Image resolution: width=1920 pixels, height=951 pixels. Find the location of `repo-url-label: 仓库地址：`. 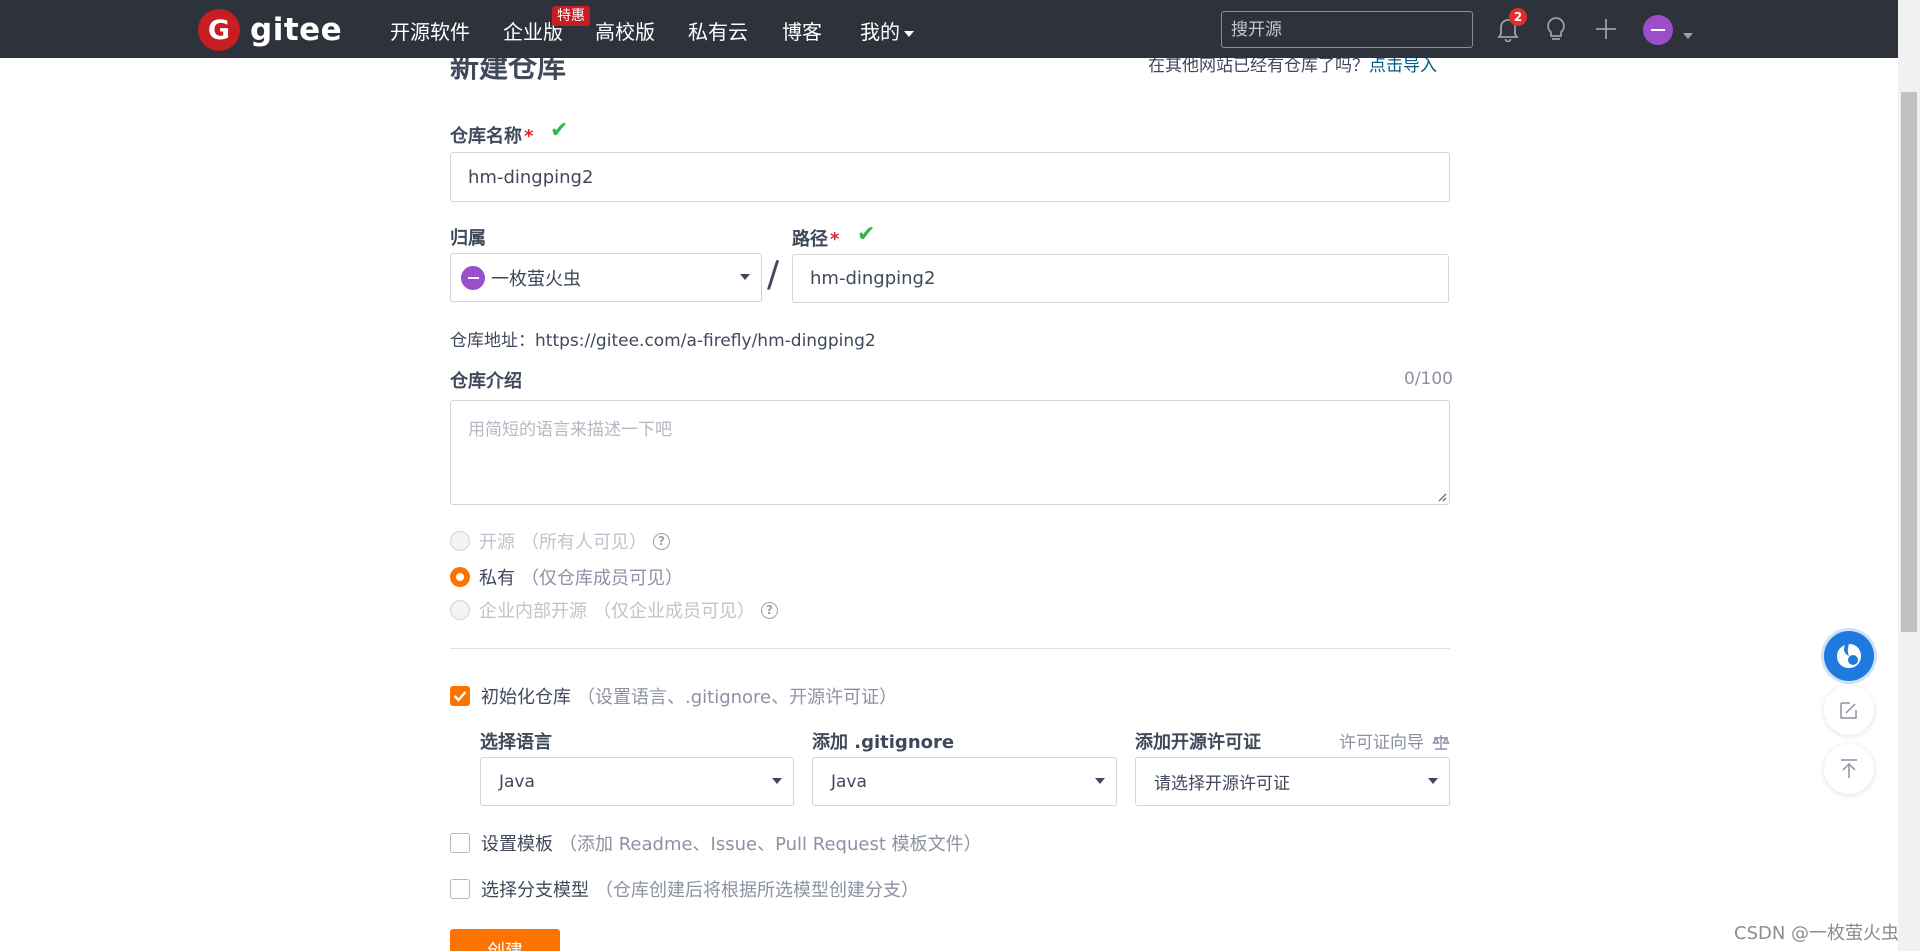

repo-url-label: 仓库地址： is located at coordinates (492, 341).